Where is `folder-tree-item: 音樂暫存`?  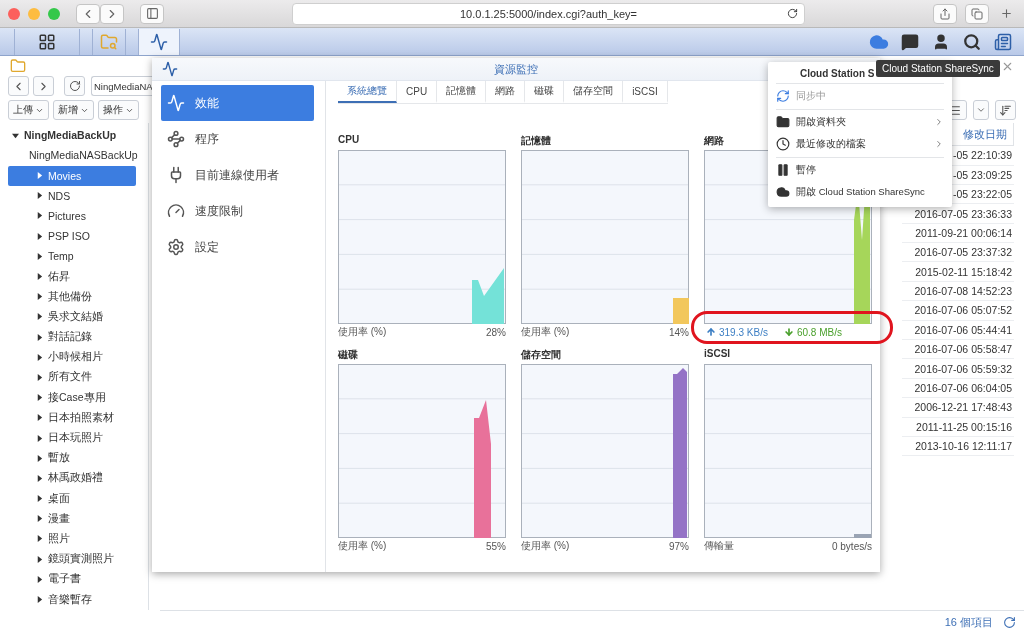
folder-tree-item: 音樂暫存 is located at coordinates (72, 599).